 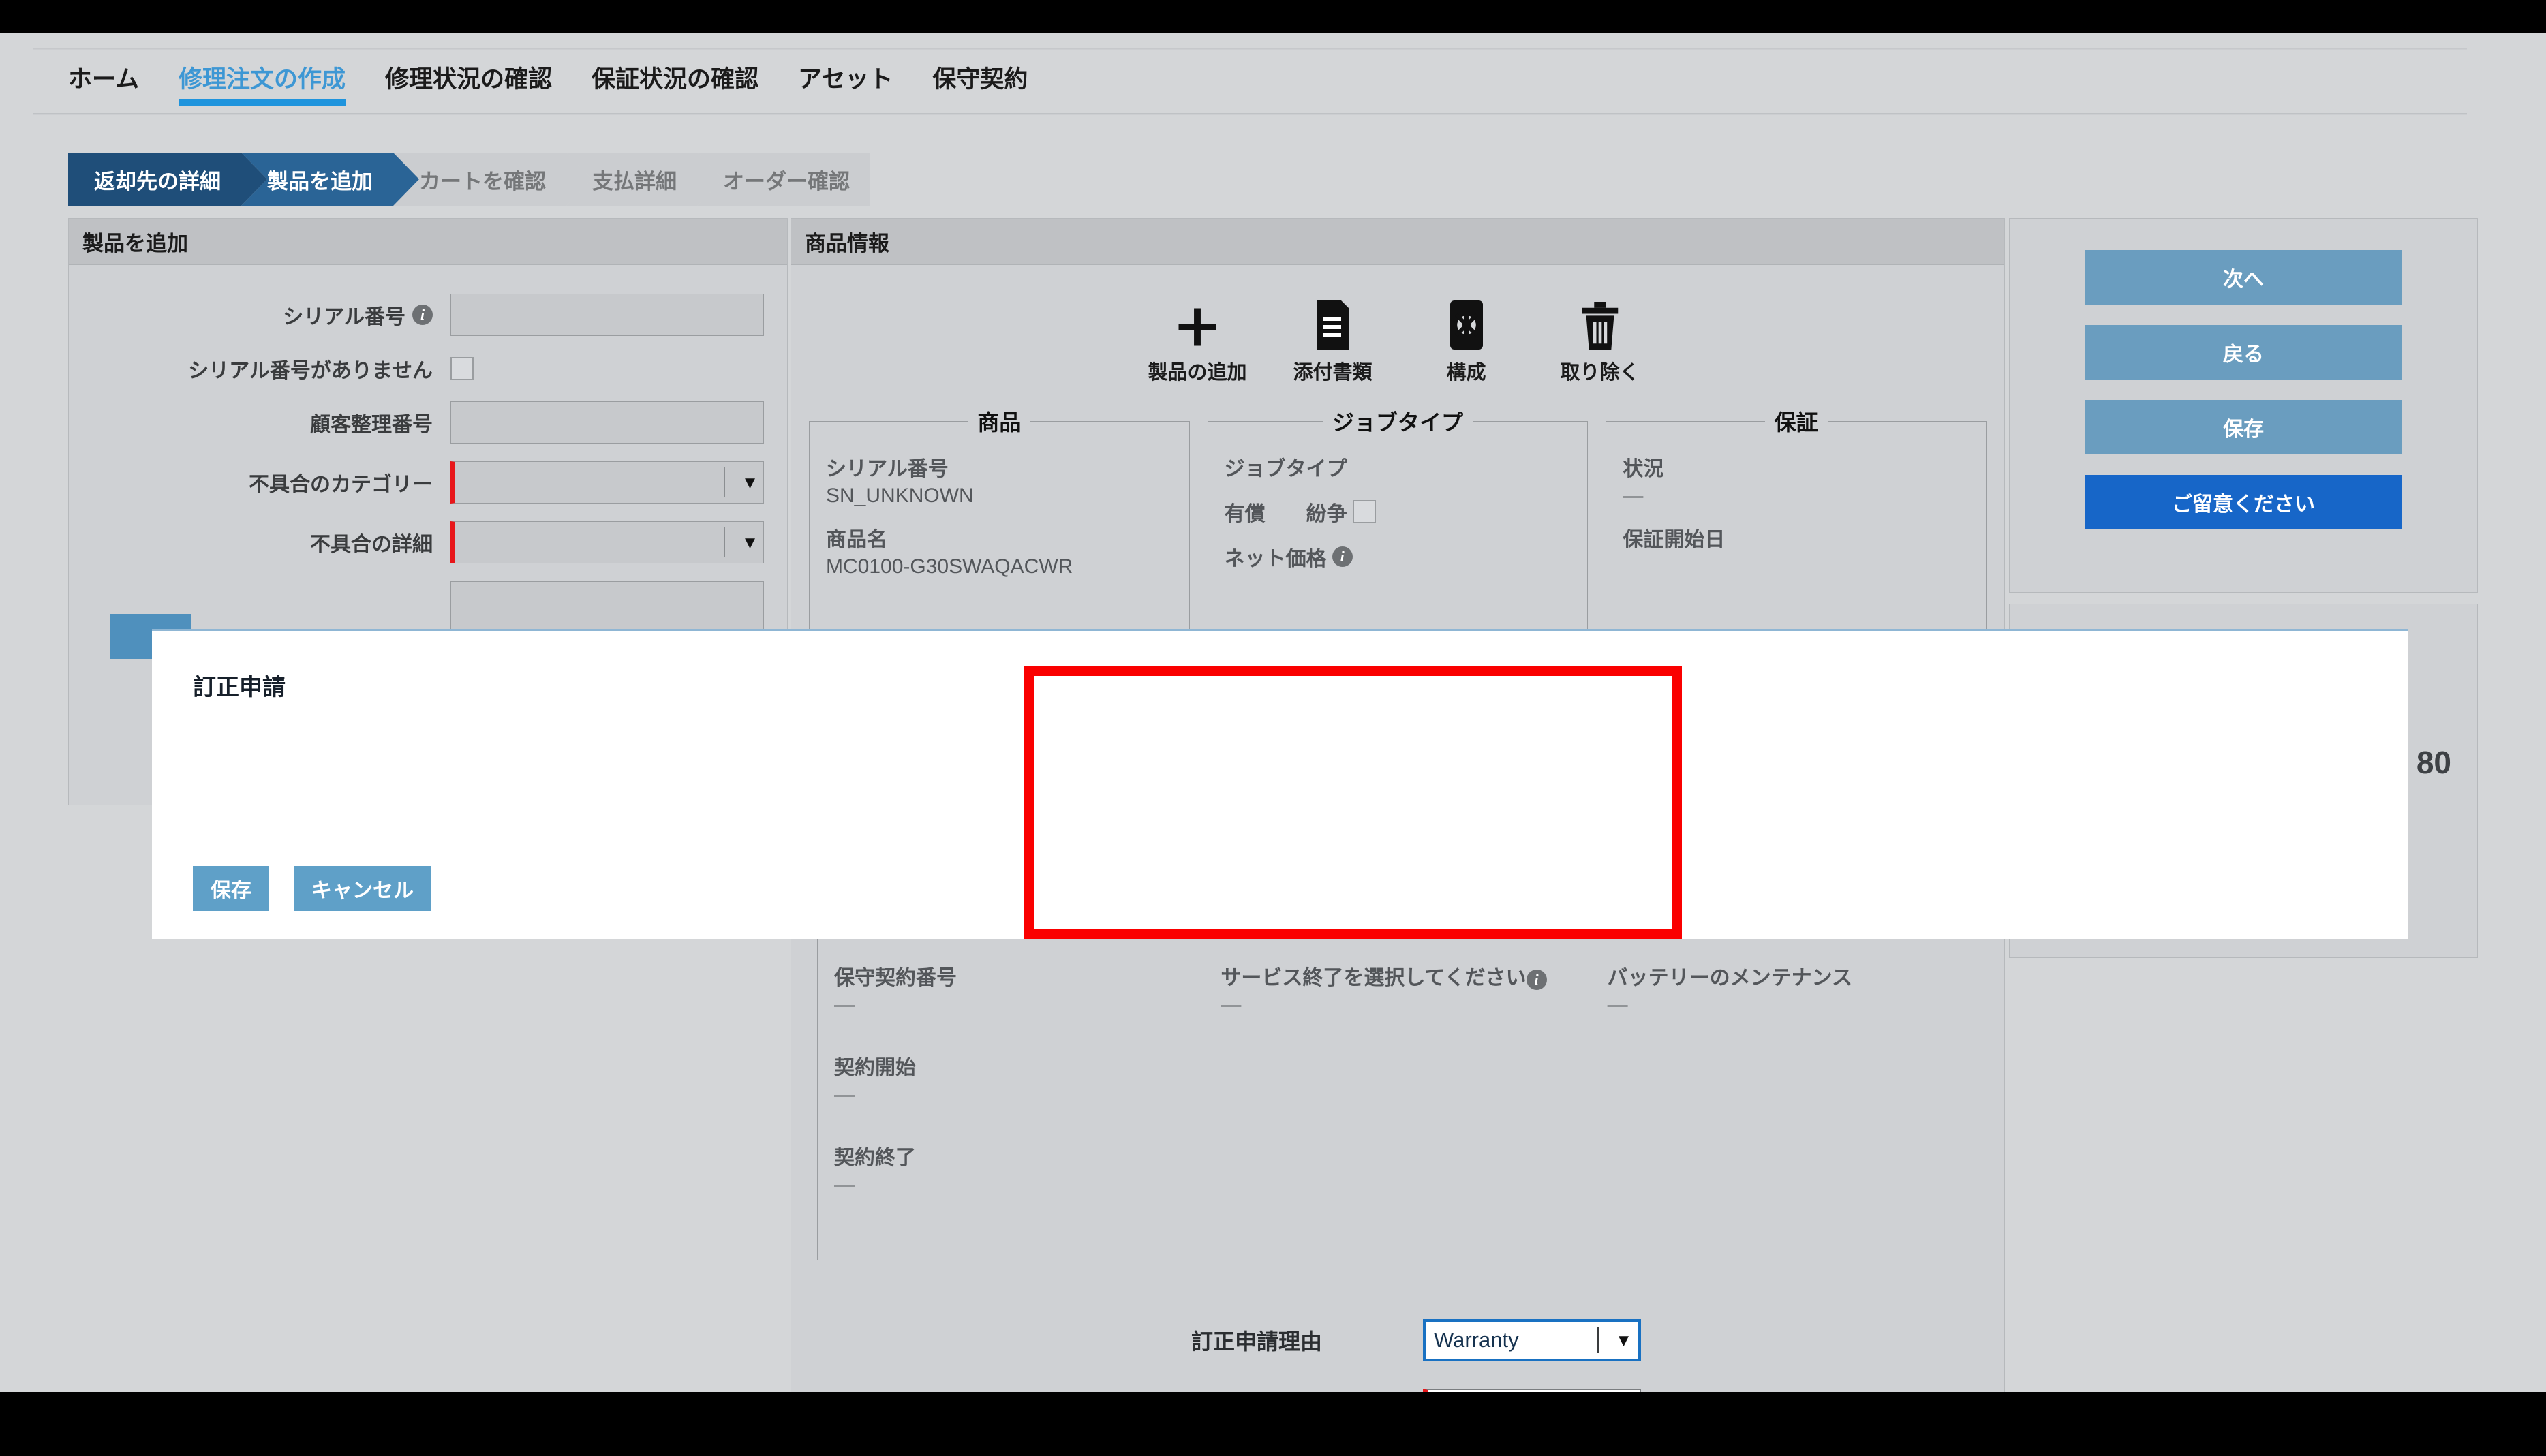 What do you see at coordinates (231, 888) in the screenshot?
I see `dialog-save-button: 保存` at bounding box center [231, 888].